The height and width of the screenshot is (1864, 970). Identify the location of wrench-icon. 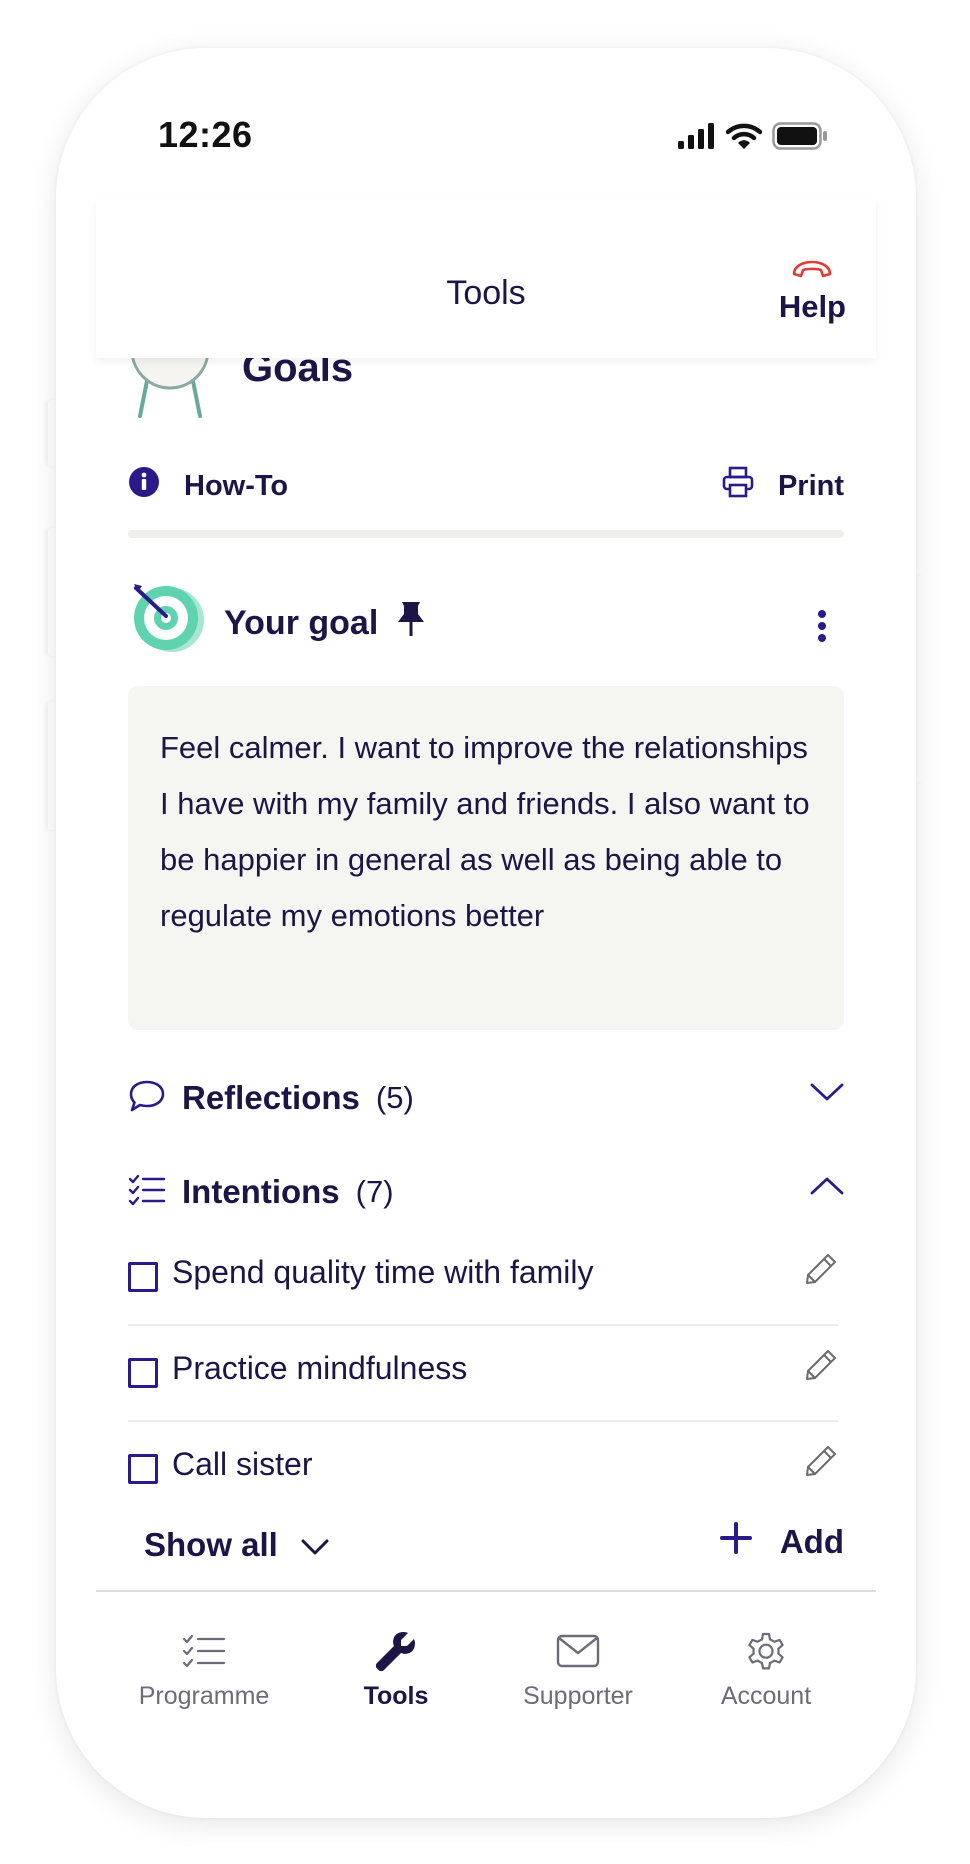
(396, 1651).